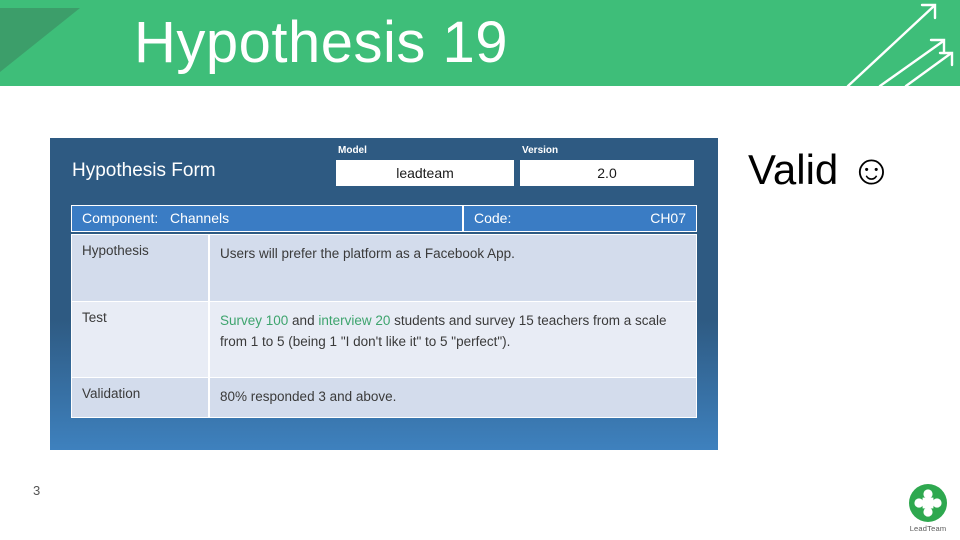 This screenshot has width=960, height=540. I want to click on version-field-value: 2.0, so click(607, 173).